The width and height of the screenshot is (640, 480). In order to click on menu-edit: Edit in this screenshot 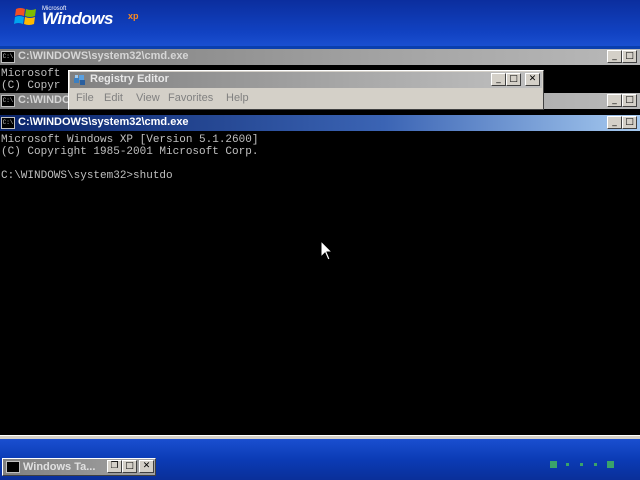, I will do `click(113, 98)`.